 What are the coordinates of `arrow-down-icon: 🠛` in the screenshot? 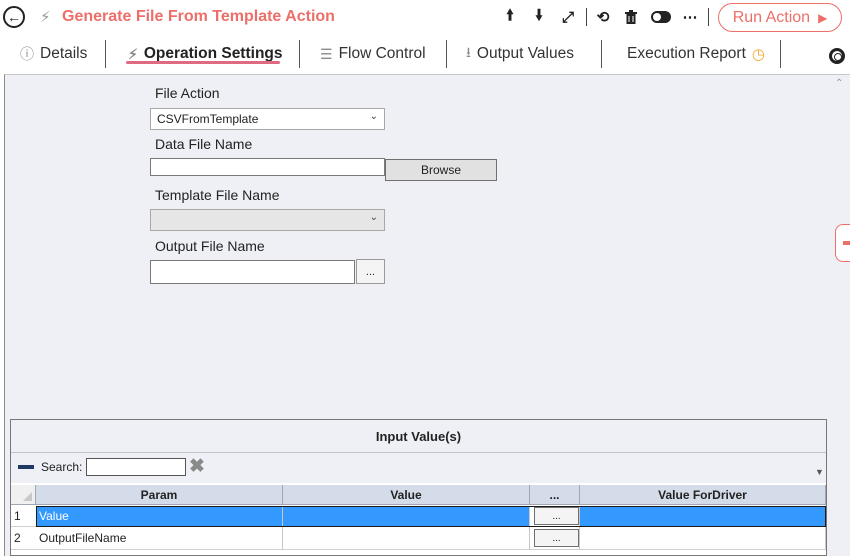 It's located at (539, 17).